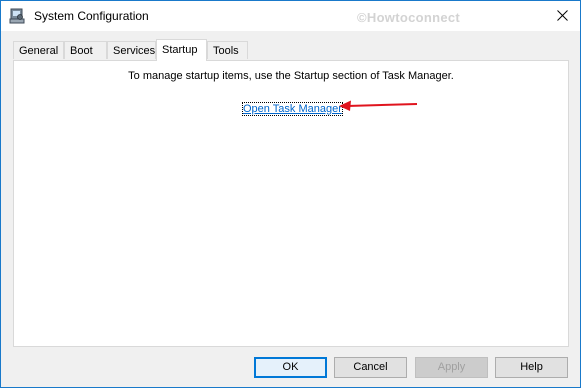  I want to click on close-button, so click(562, 15).